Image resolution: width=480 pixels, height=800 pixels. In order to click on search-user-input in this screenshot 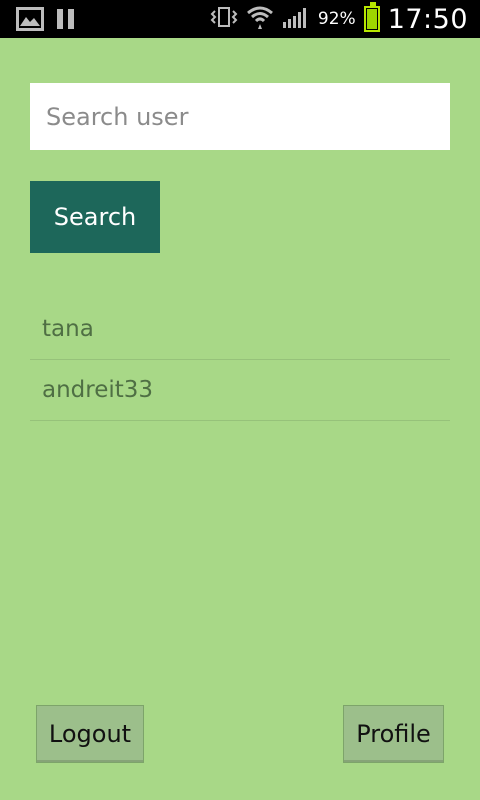, I will do `click(240, 116)`.